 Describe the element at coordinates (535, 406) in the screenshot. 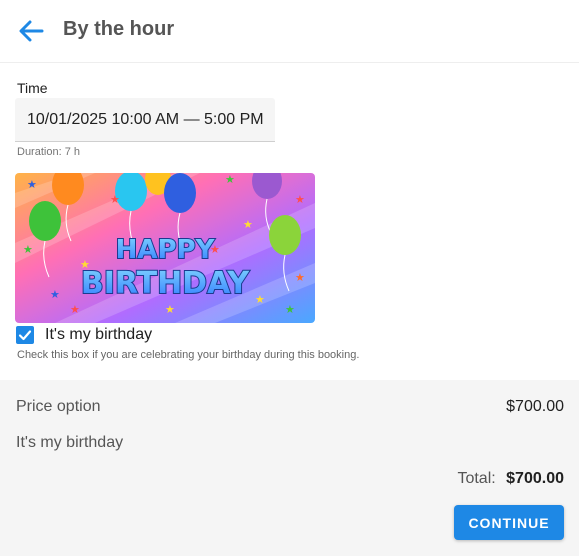

I see `price-option-value: $700.00` at that location.